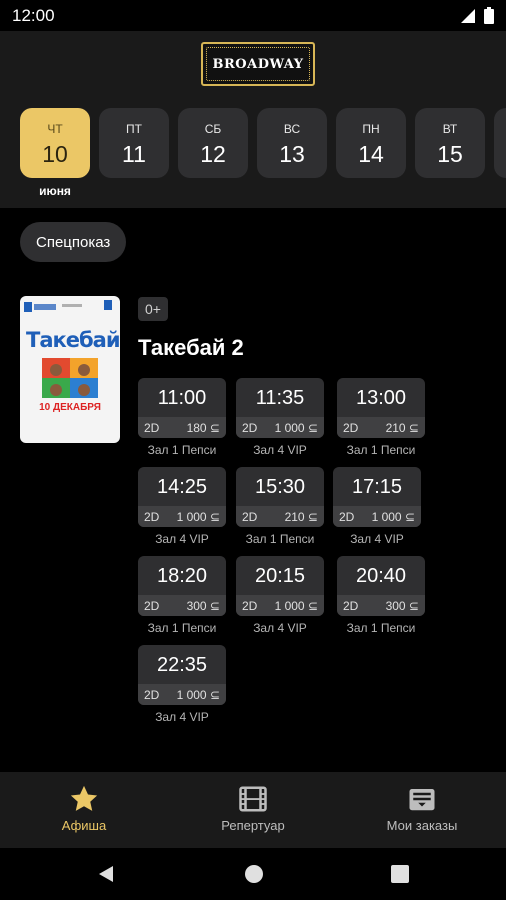 The image size is (506, 900). What do you see at coordinates (182, 487) in the screenshot?
I see `session-time: 14:25` at bounding box center [182, 487].